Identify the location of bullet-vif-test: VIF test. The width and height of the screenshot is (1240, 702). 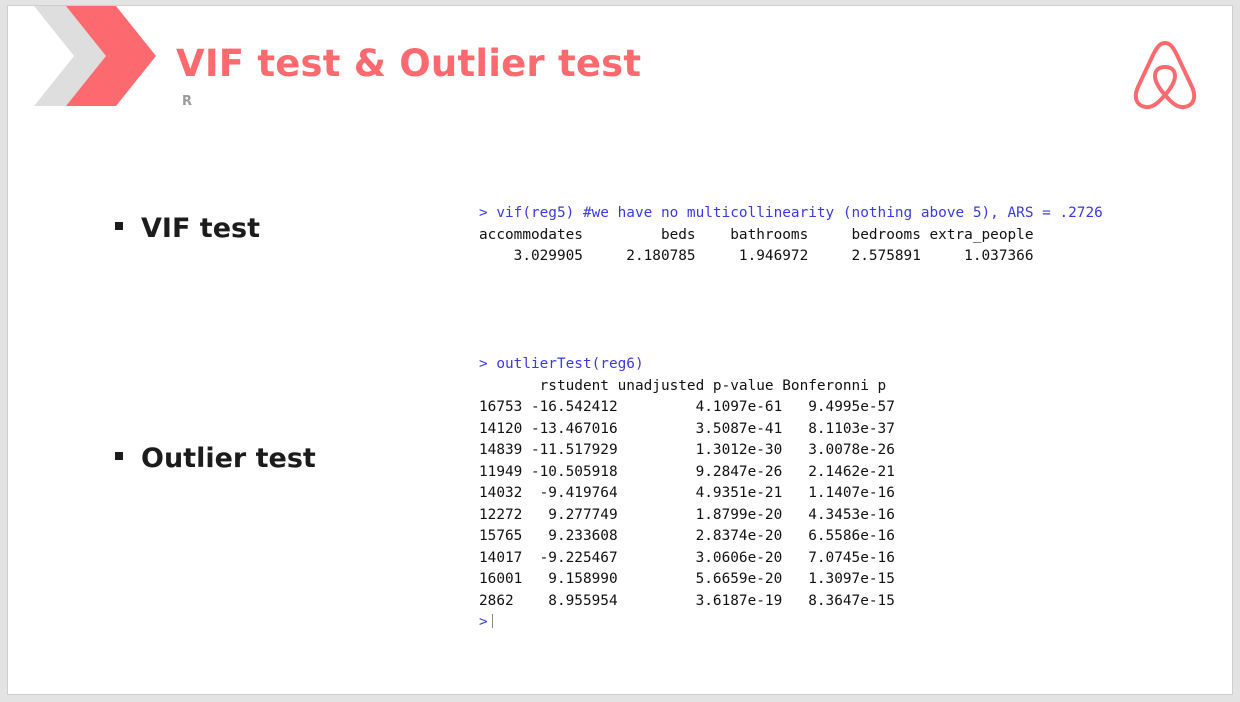
(187, 228).